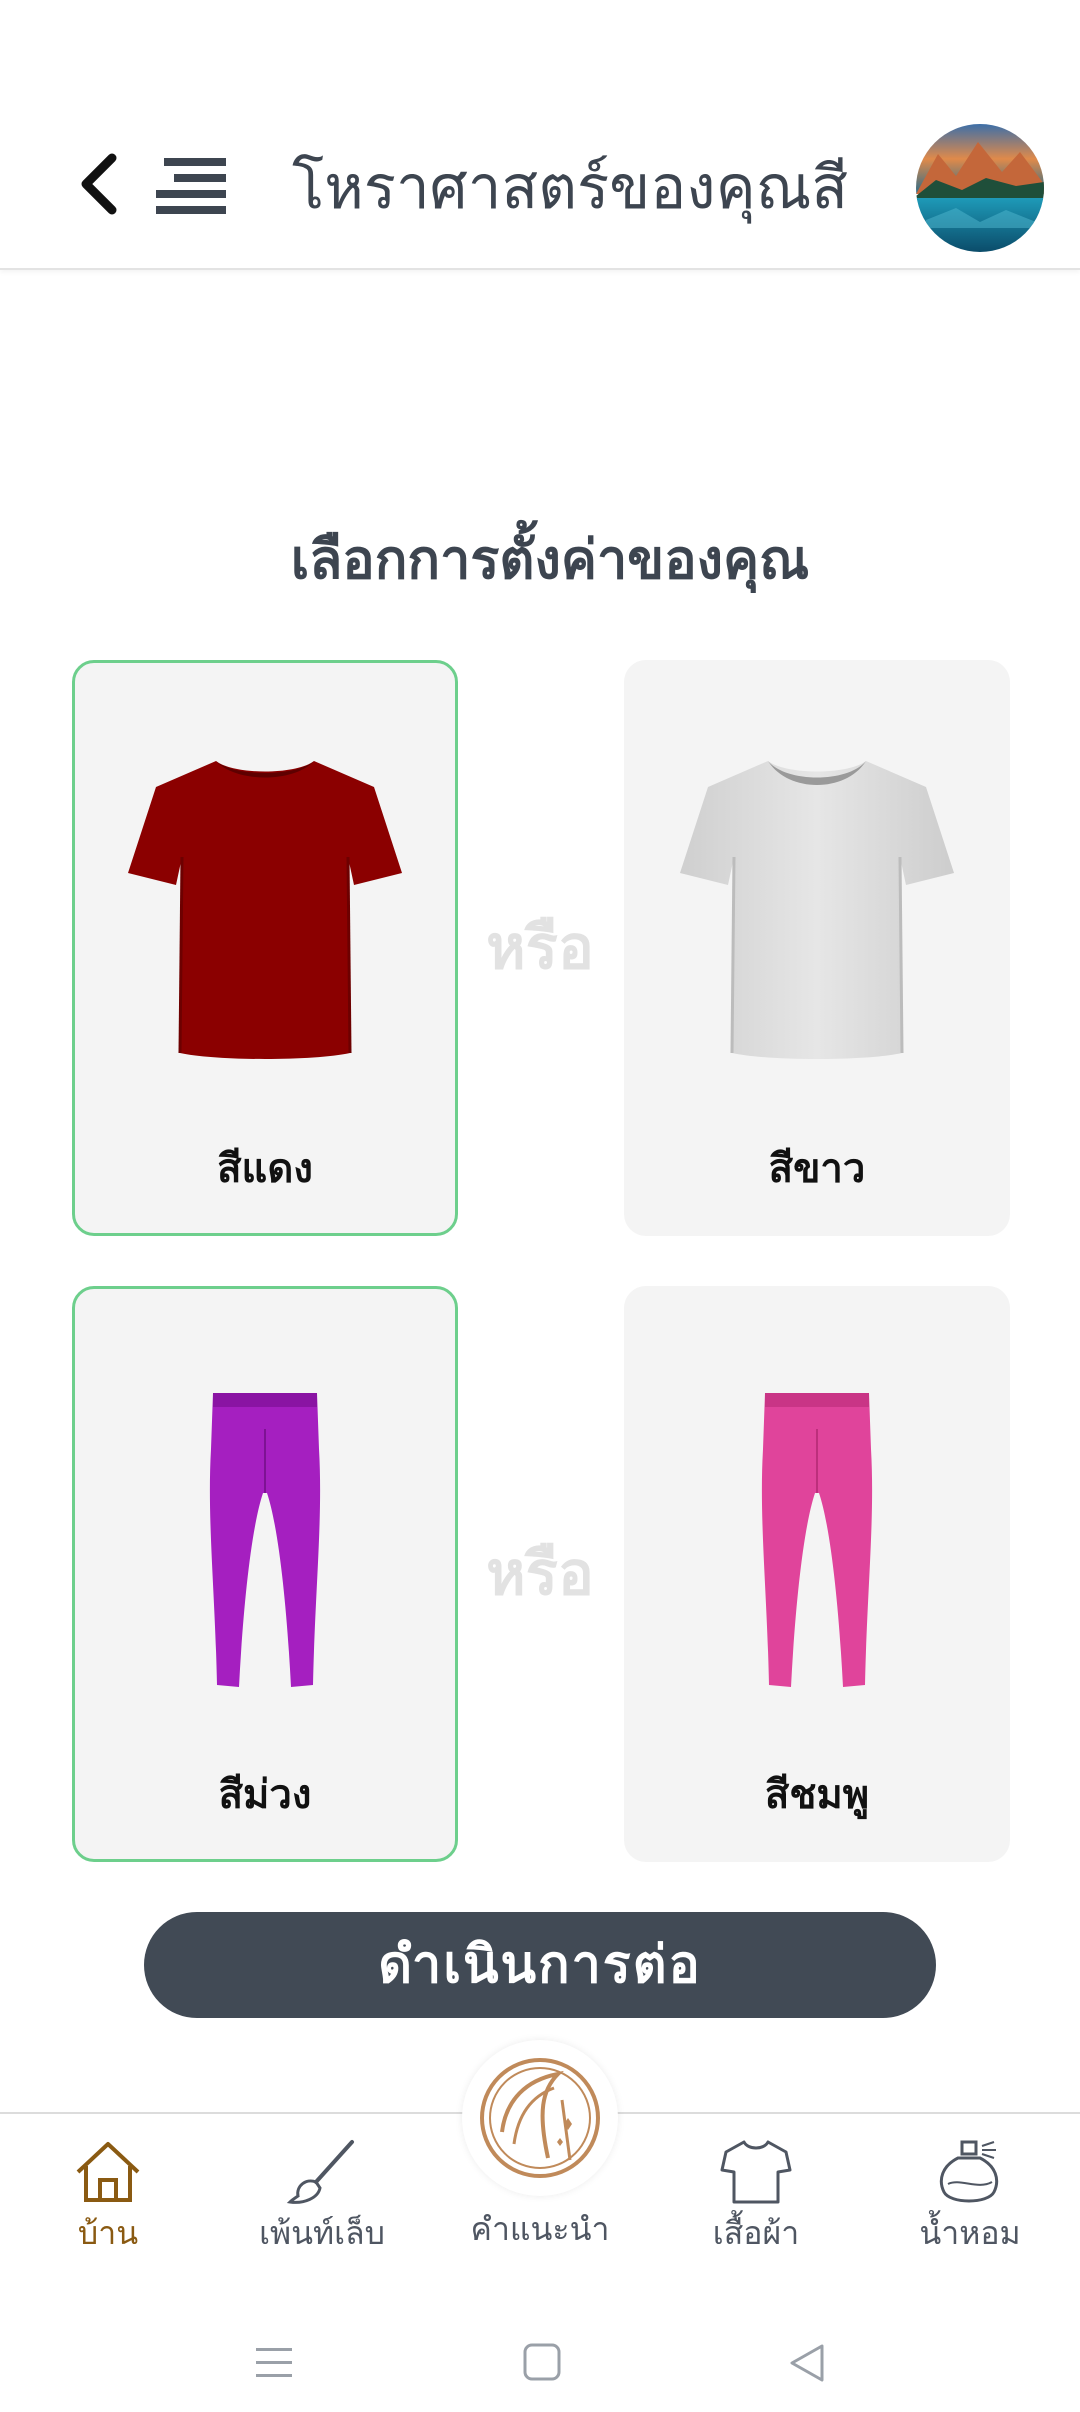 This screenshot has width=1080, height=2412. Describe the element at coordinates (322, 2213) in the screenshot. I see `nav-item-nail-paint: เพ้นท์เล็บ` at that location.